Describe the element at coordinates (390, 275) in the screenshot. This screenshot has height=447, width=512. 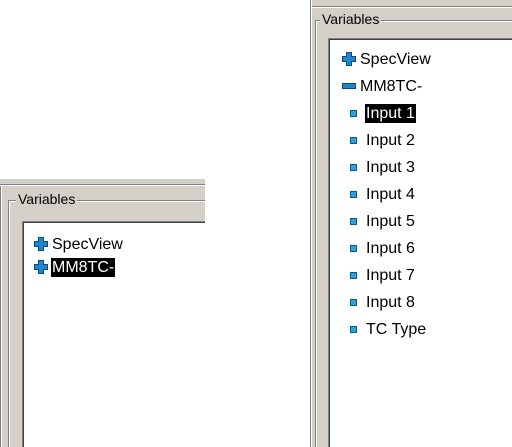
I see `tree-child-label: Input 7` at that location.